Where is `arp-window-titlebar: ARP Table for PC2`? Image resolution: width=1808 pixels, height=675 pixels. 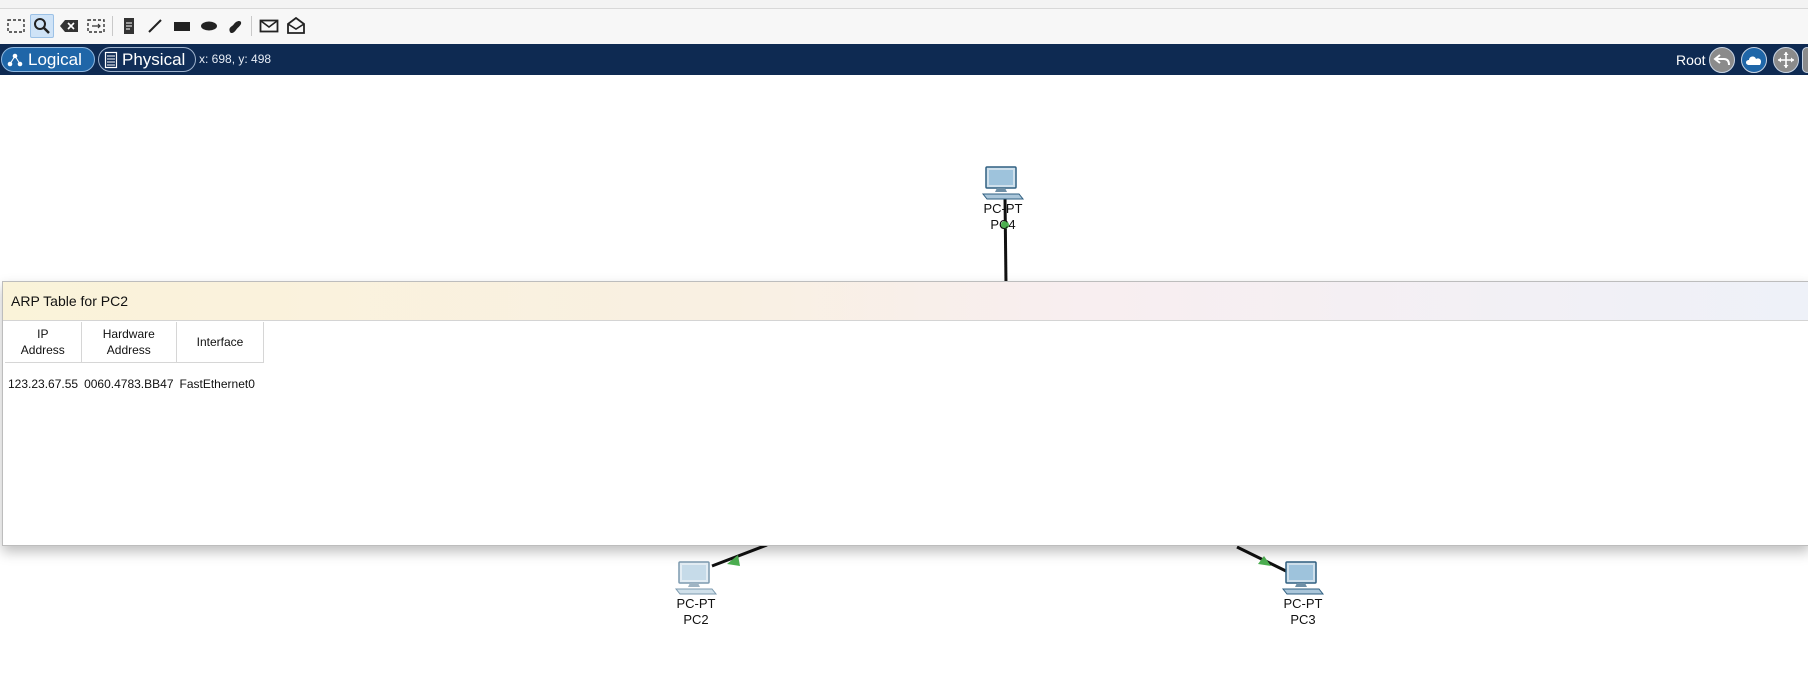 arp-window-titlebar: ARP Table for PC2 is located at coordinates (905, 301).